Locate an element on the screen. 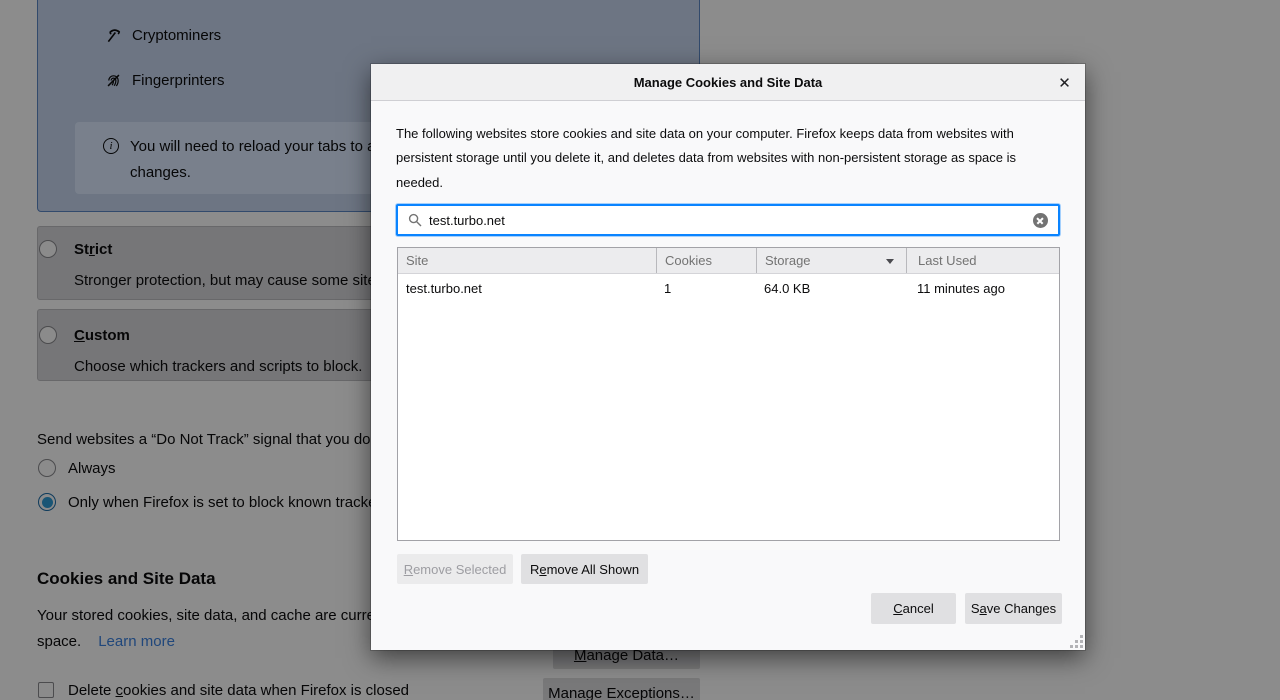  cell-last-used: 11 minutes ago is located at coordinates (961, 288).